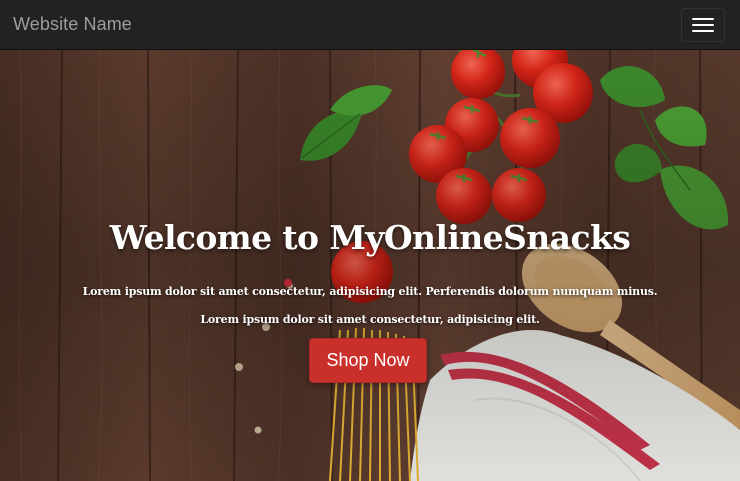 The image size is (740, 481). Describe the element at coordinates (703, 18) in the screenshot. I see `hamburger-menu-icon` at that location.